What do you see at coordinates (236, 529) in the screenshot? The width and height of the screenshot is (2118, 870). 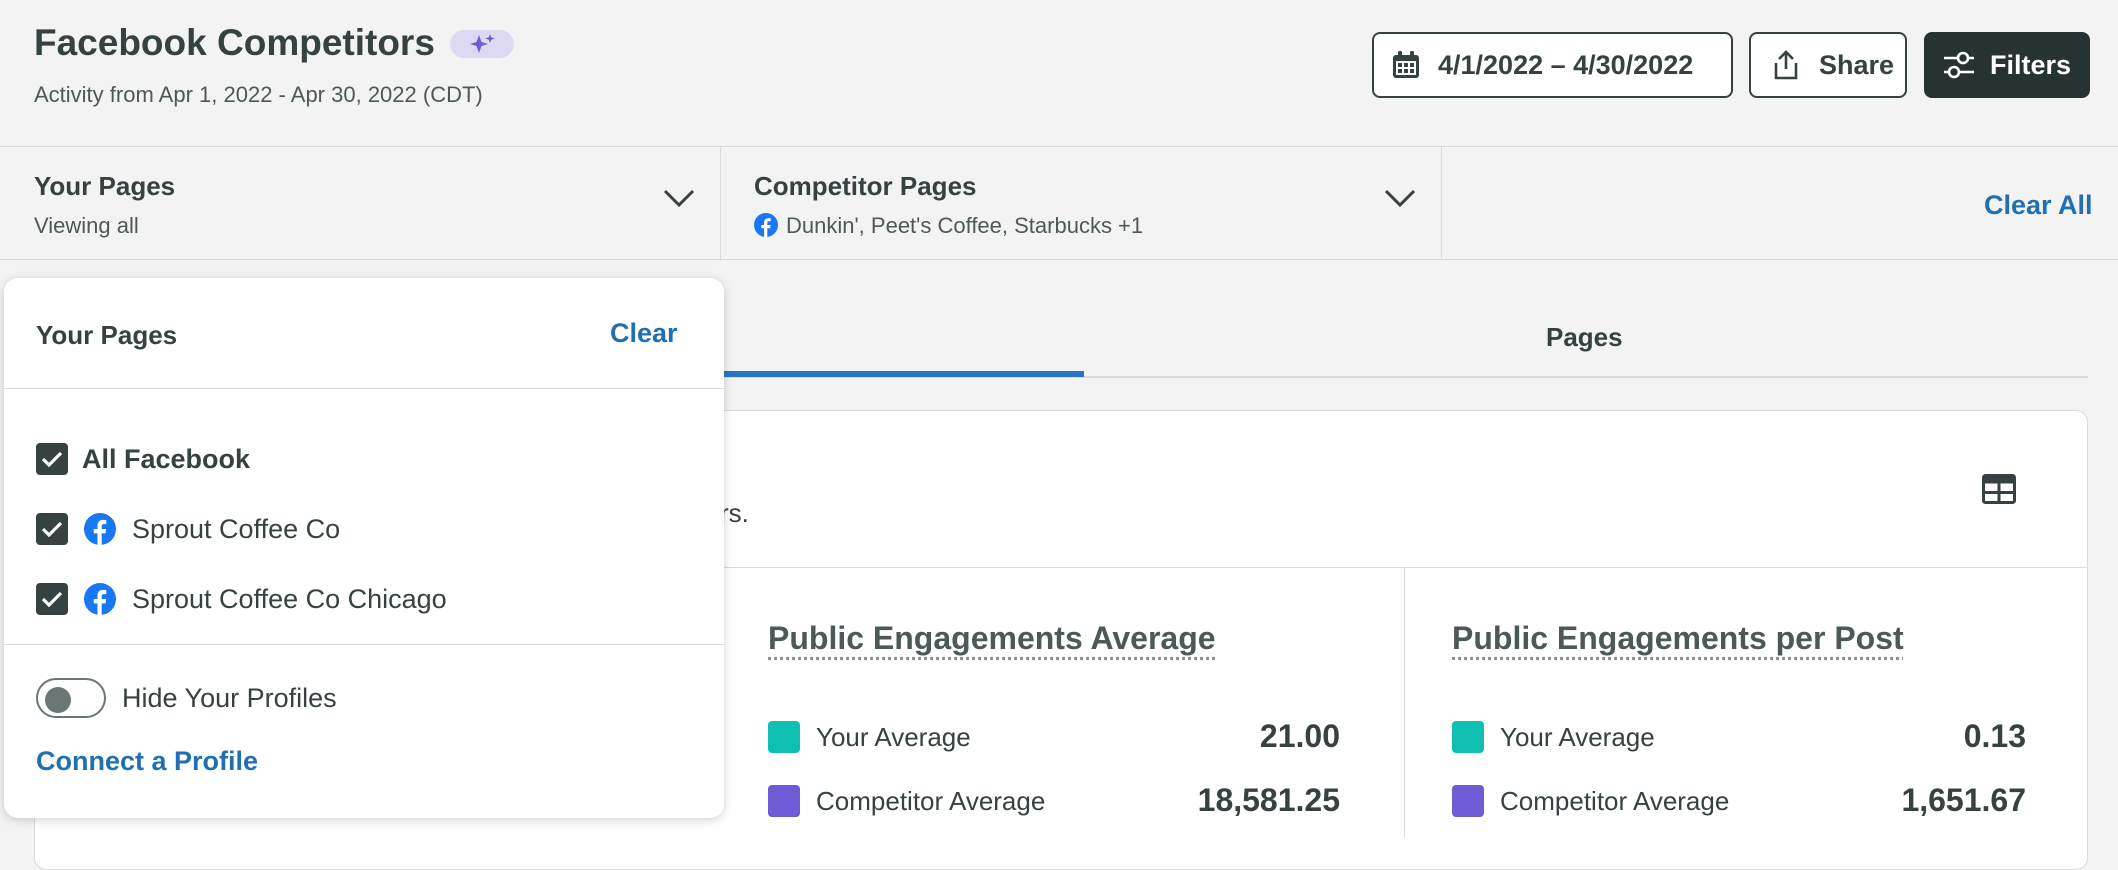 I see `option-label: Sprout Coffee Co` at bounding box center [236, 529].